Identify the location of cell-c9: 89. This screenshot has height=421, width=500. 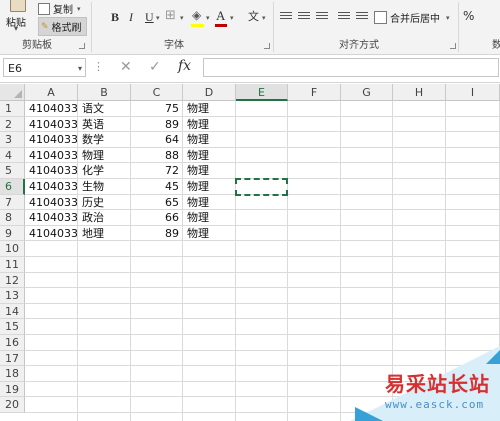
(155, 234).